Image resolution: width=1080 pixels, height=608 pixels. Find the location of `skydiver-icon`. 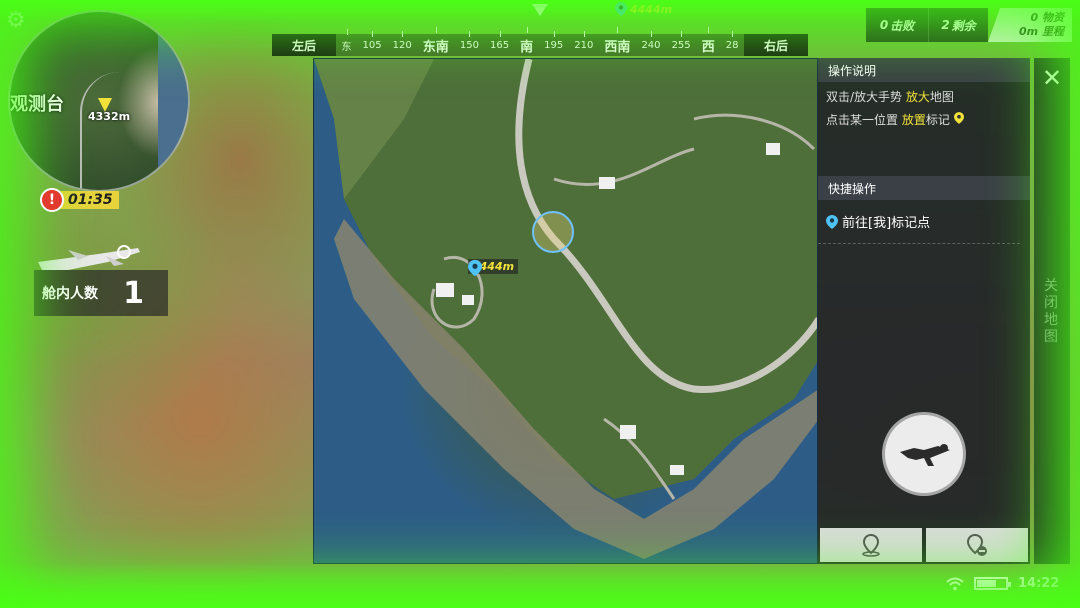

skydiver-icon is located at coordinates (925, 455).